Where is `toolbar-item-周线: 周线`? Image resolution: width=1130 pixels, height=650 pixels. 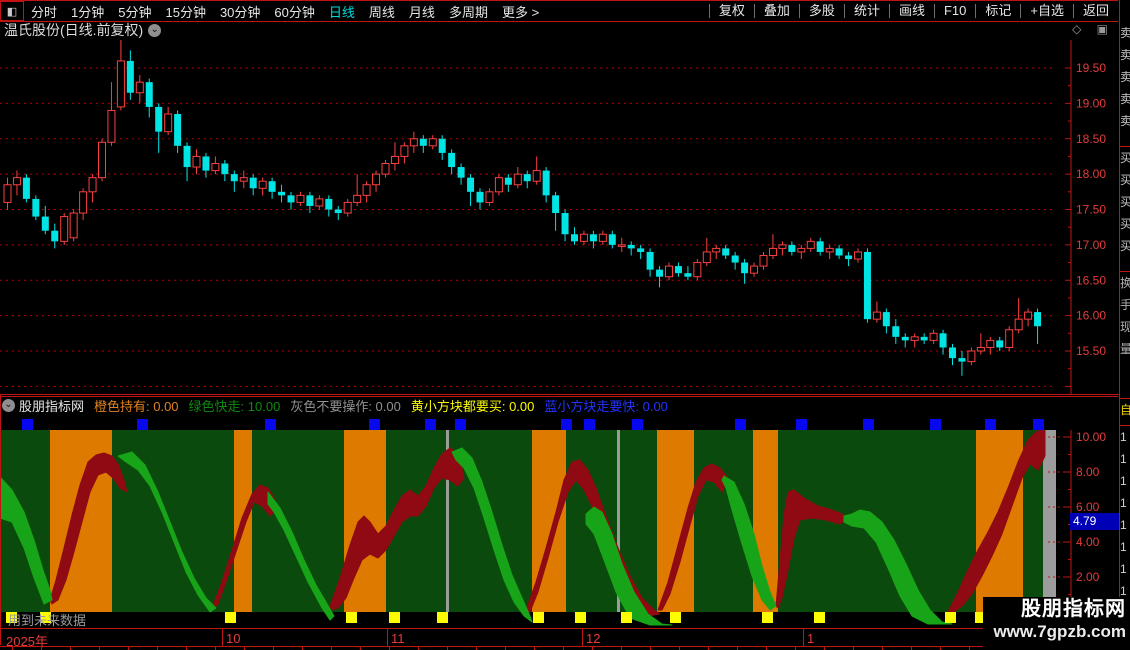 toolbar-item-周线: 周线 is located at coordinates (382, 11).